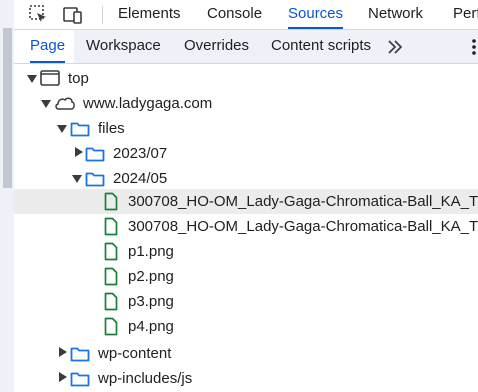 The image size is (478, 392). Describe the element at coordinates (465, 14) in the screenshot. I see `tab-performance: Perf` at that location.